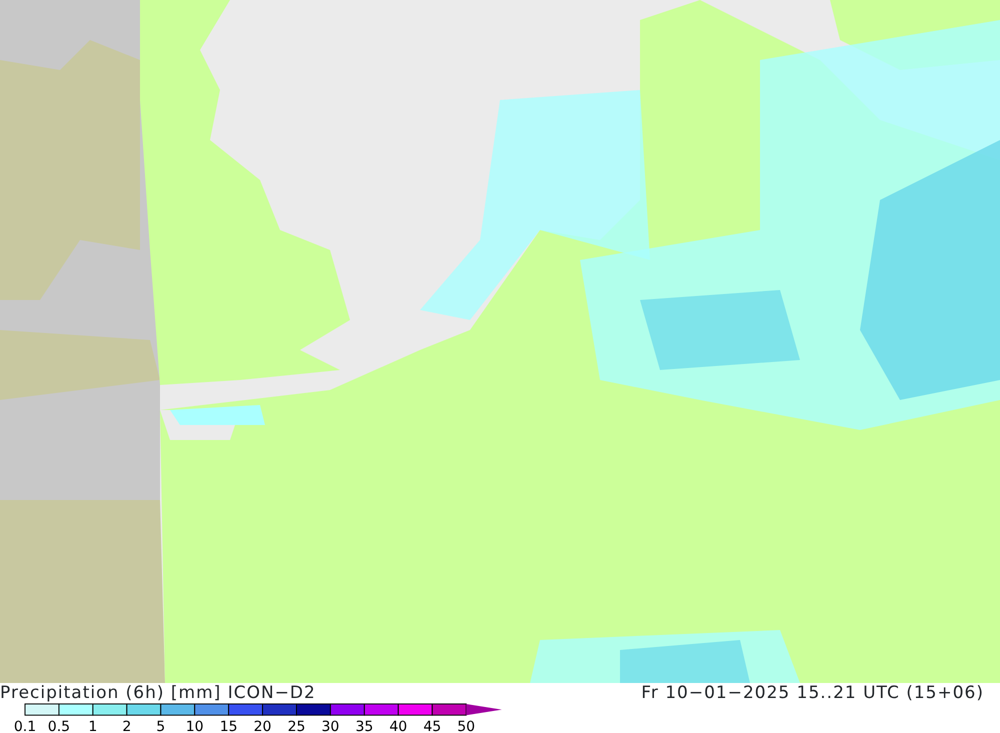  Describe the element at coordinates (158, 693) in the screenshot. I see `map-title: Precipitation (6h) [mm] ICON−D2` at that location.